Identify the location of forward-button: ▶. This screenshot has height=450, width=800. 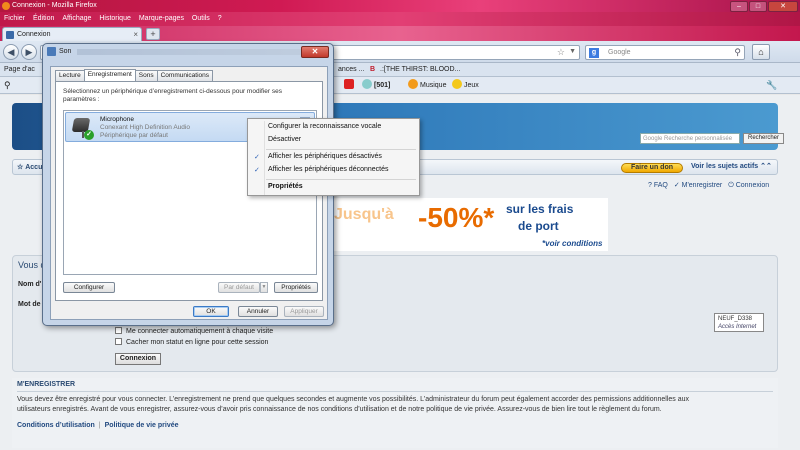
(29, 52).